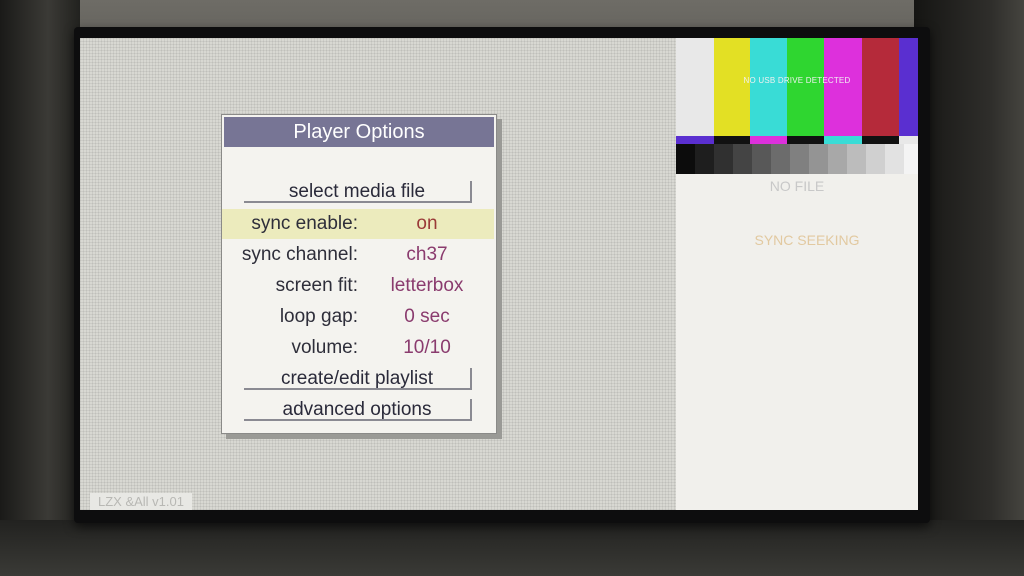 The width and height of the screenshot is (1024, 576). Describe the element at coordinates (695, 87) in the screenshot. I see `color-bar-white` at that location.